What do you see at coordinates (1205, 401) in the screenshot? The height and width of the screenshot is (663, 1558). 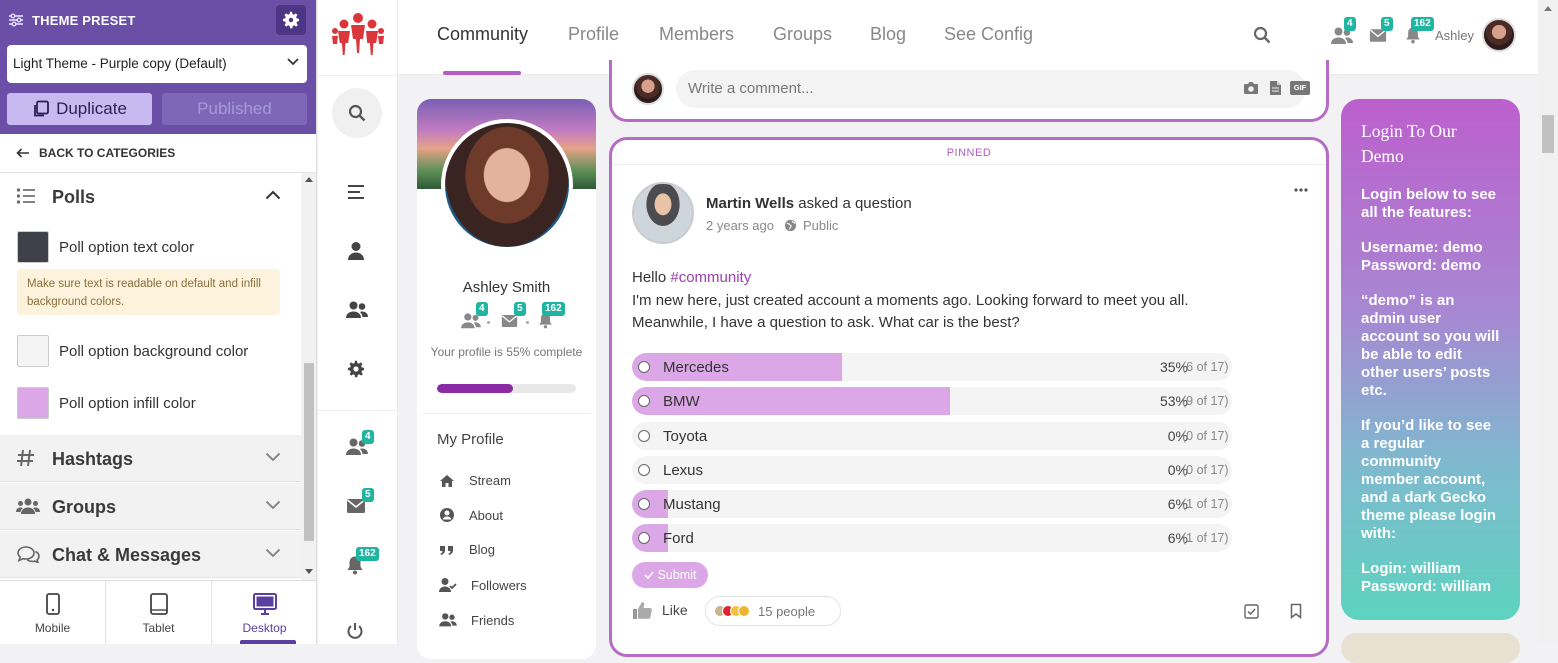 I see `poll-option-count: (9 of 17)` at bounding box center [1205, 401].